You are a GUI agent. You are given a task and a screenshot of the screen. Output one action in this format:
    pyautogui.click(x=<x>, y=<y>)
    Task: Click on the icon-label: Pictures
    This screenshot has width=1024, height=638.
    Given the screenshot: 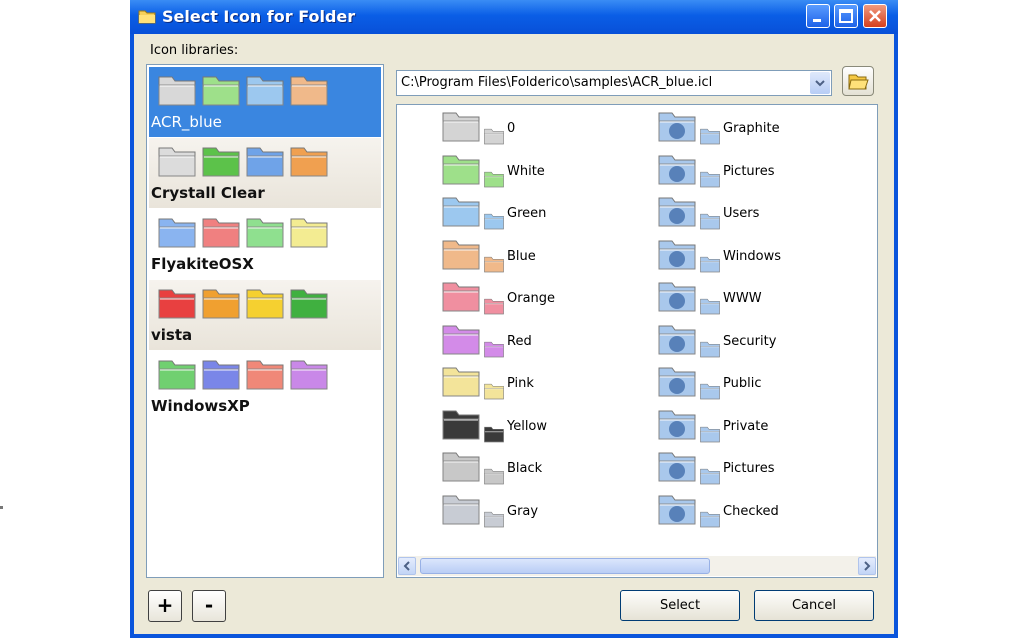 What is the action you would take?
    pyautogui.click(x=749, y=468)
    